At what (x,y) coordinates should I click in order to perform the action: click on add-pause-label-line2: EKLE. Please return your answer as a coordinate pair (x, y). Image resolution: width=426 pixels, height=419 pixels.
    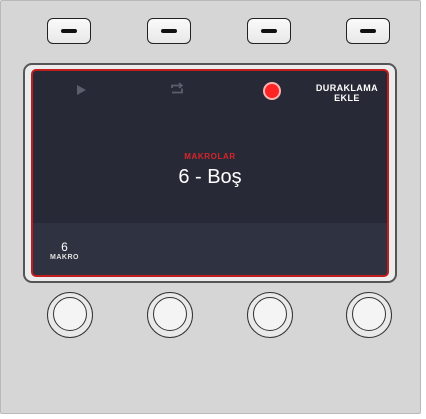
    Looking at the image, I should click on (347, 98).